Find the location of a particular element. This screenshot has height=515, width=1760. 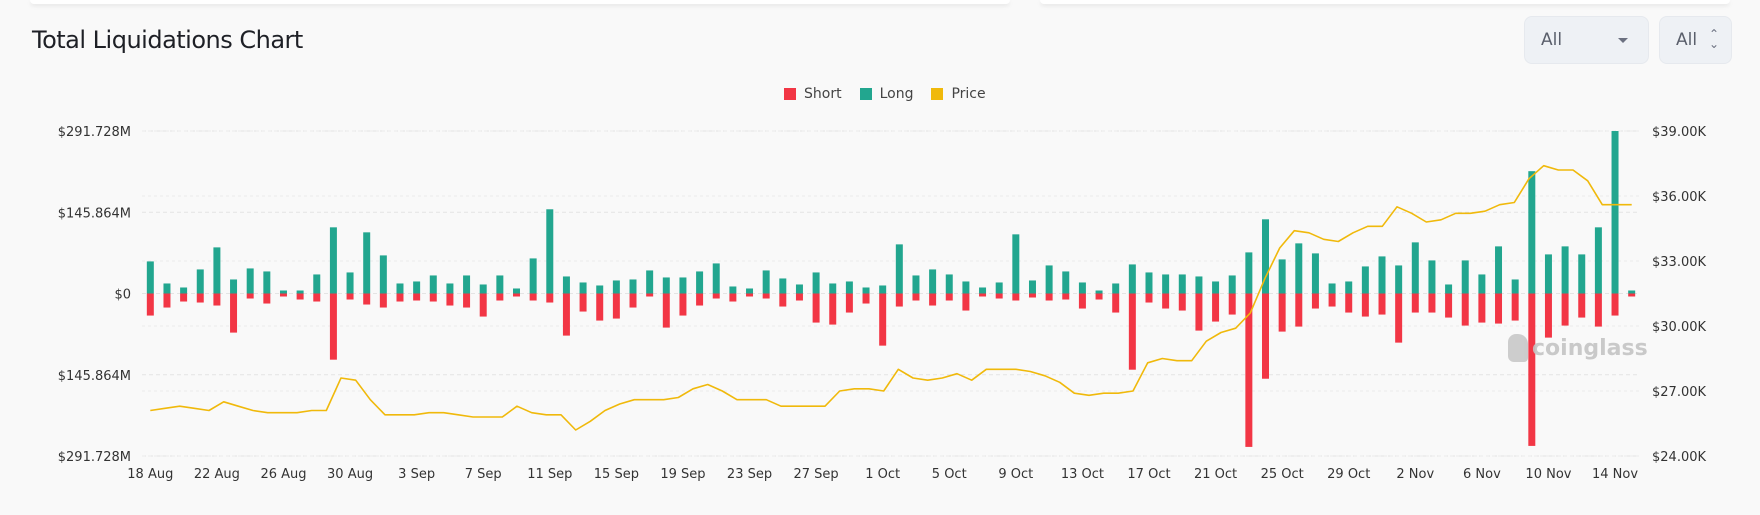

watermark-text: coinglass is located at coordinates (1590, 348).